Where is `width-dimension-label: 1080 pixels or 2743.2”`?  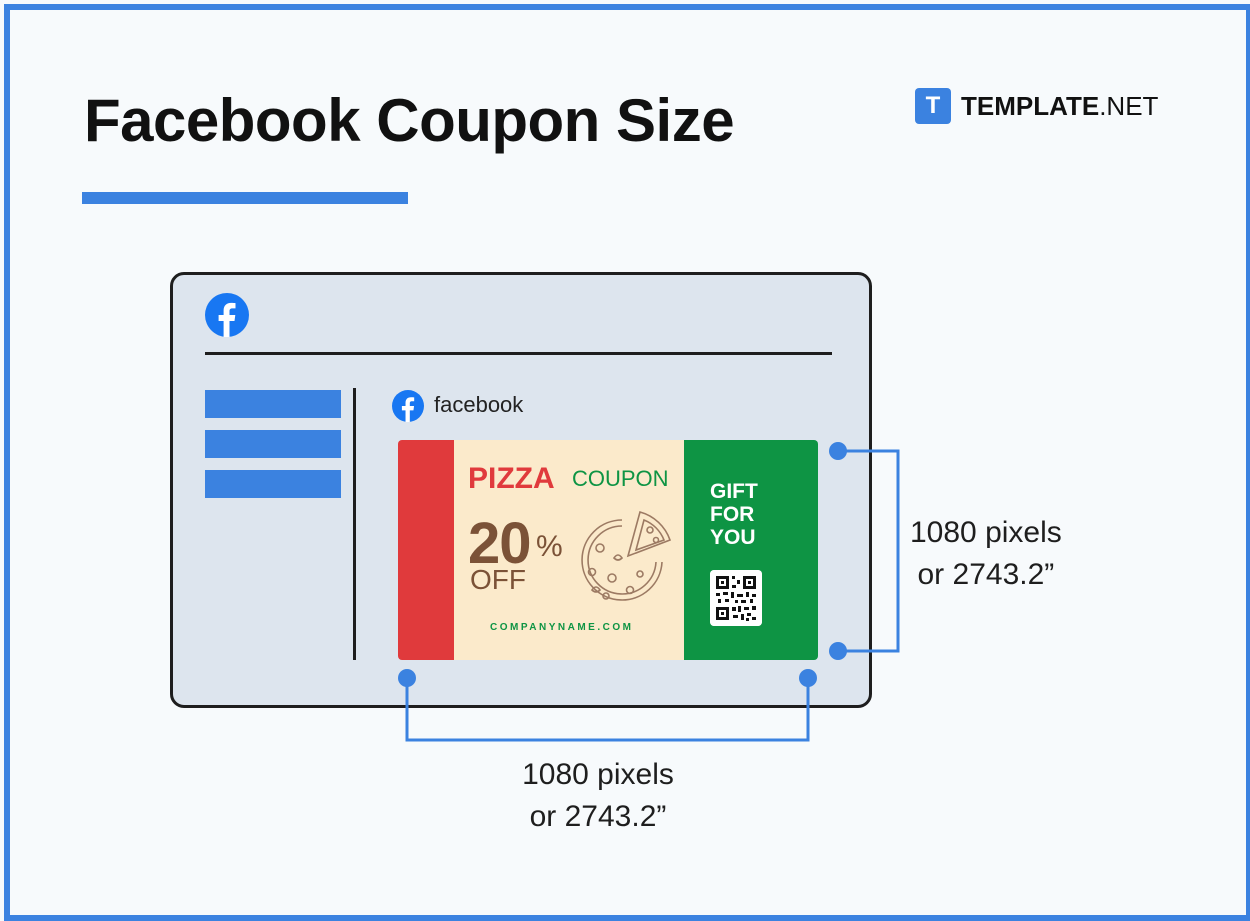
width-dimension-label: 1080 pixels or 2743.2” is located at coordinates (598, 796).